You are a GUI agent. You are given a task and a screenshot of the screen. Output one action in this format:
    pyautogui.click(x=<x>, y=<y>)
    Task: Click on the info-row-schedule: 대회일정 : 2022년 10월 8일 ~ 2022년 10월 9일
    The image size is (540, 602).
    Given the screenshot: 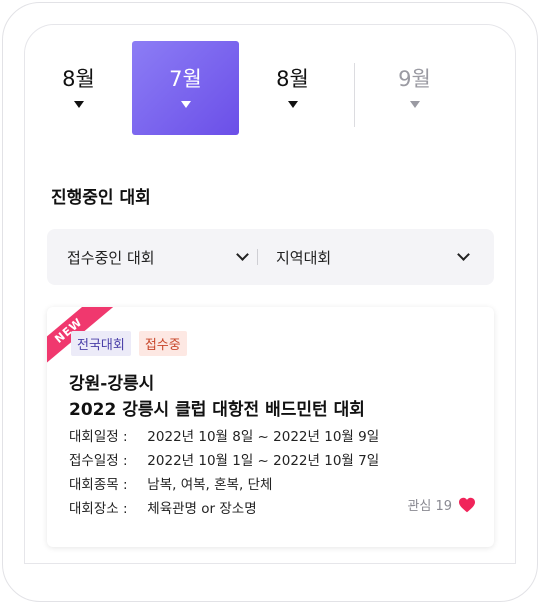 What is the action you would take?
    pyautogui.click(x=224, y=437)
    